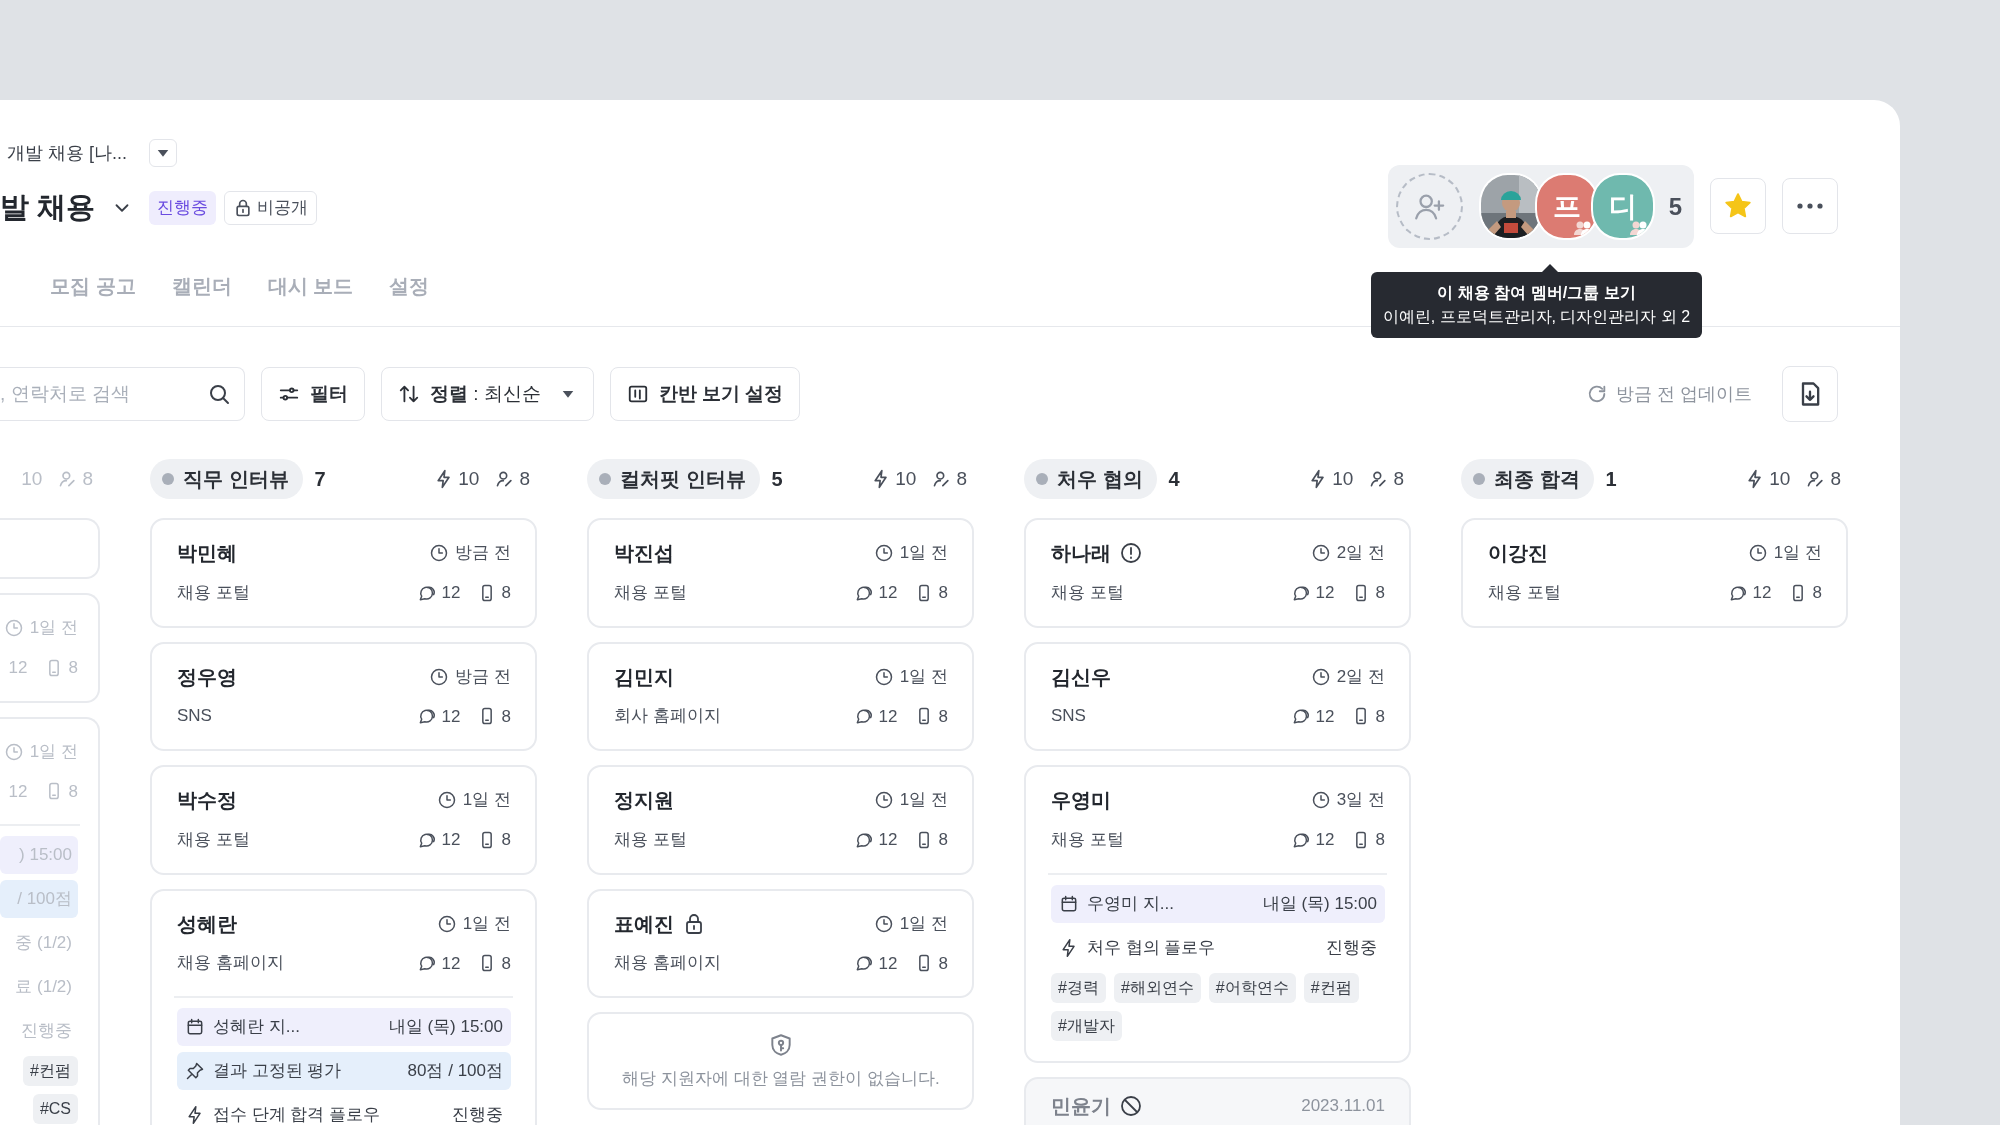 The height and width of the screenshot is (1125, 2000). I want to click on dropdown-button, so click(163, 153).